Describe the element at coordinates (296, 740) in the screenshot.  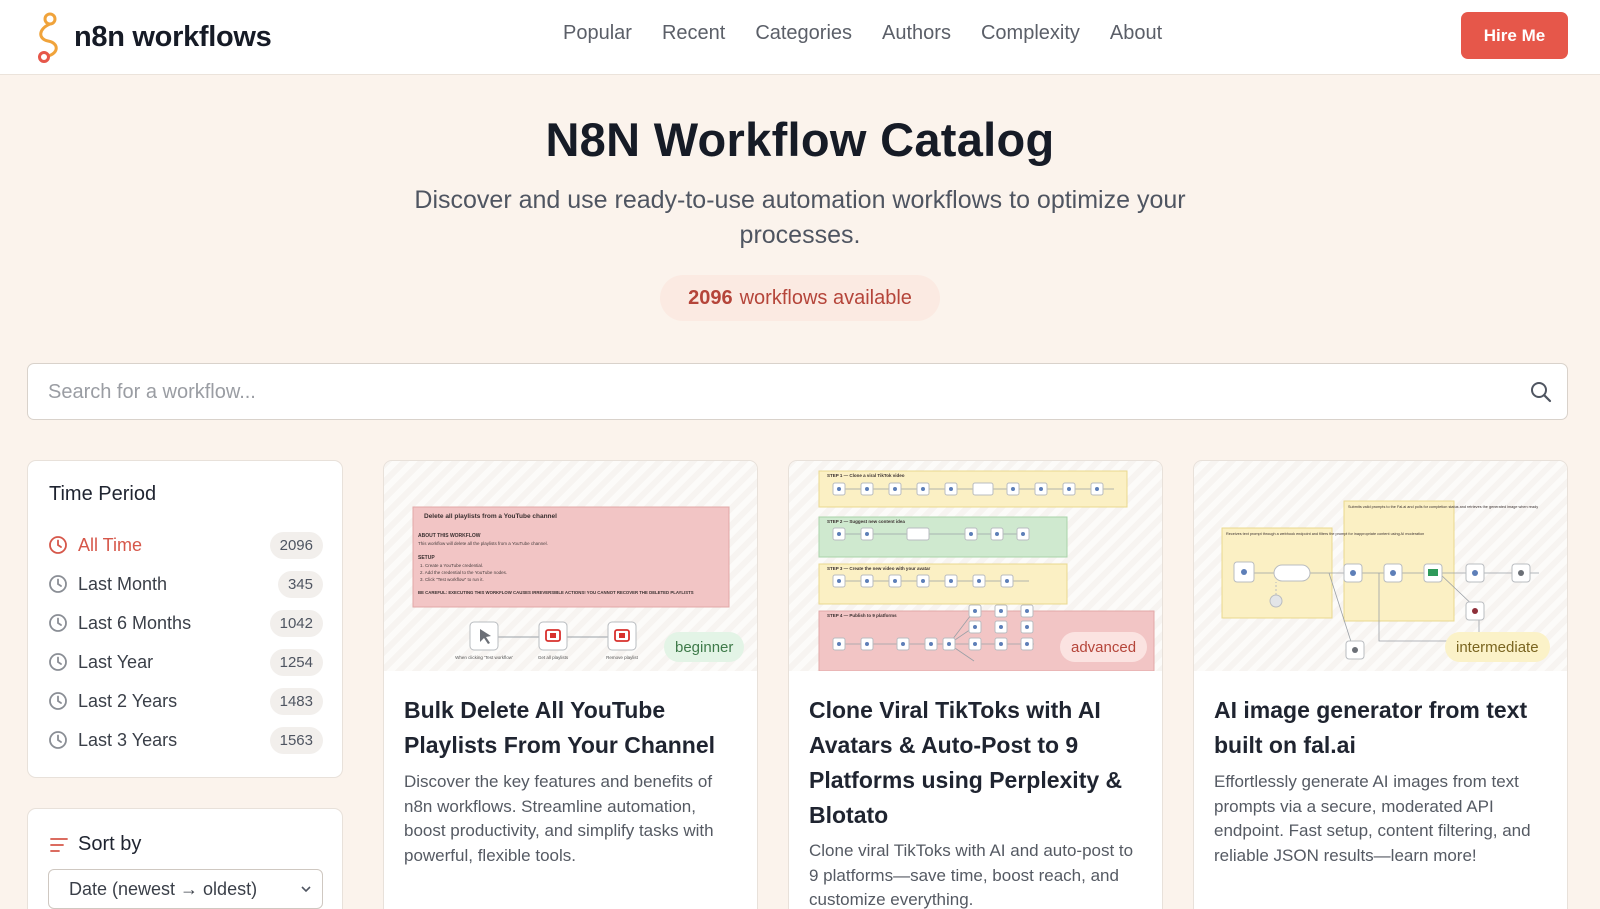
I see `period-count: 1563` at that location.